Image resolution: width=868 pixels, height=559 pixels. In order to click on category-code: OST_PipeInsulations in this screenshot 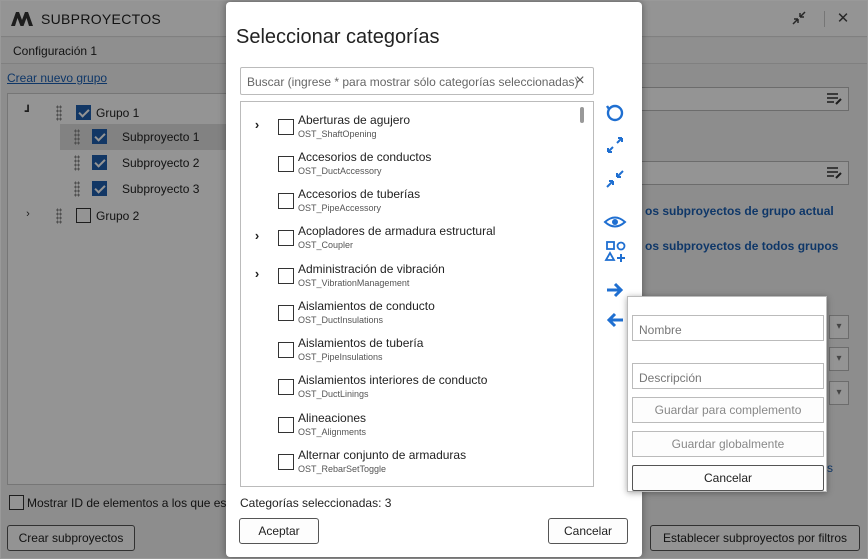, I will do `click(340, 357)`.